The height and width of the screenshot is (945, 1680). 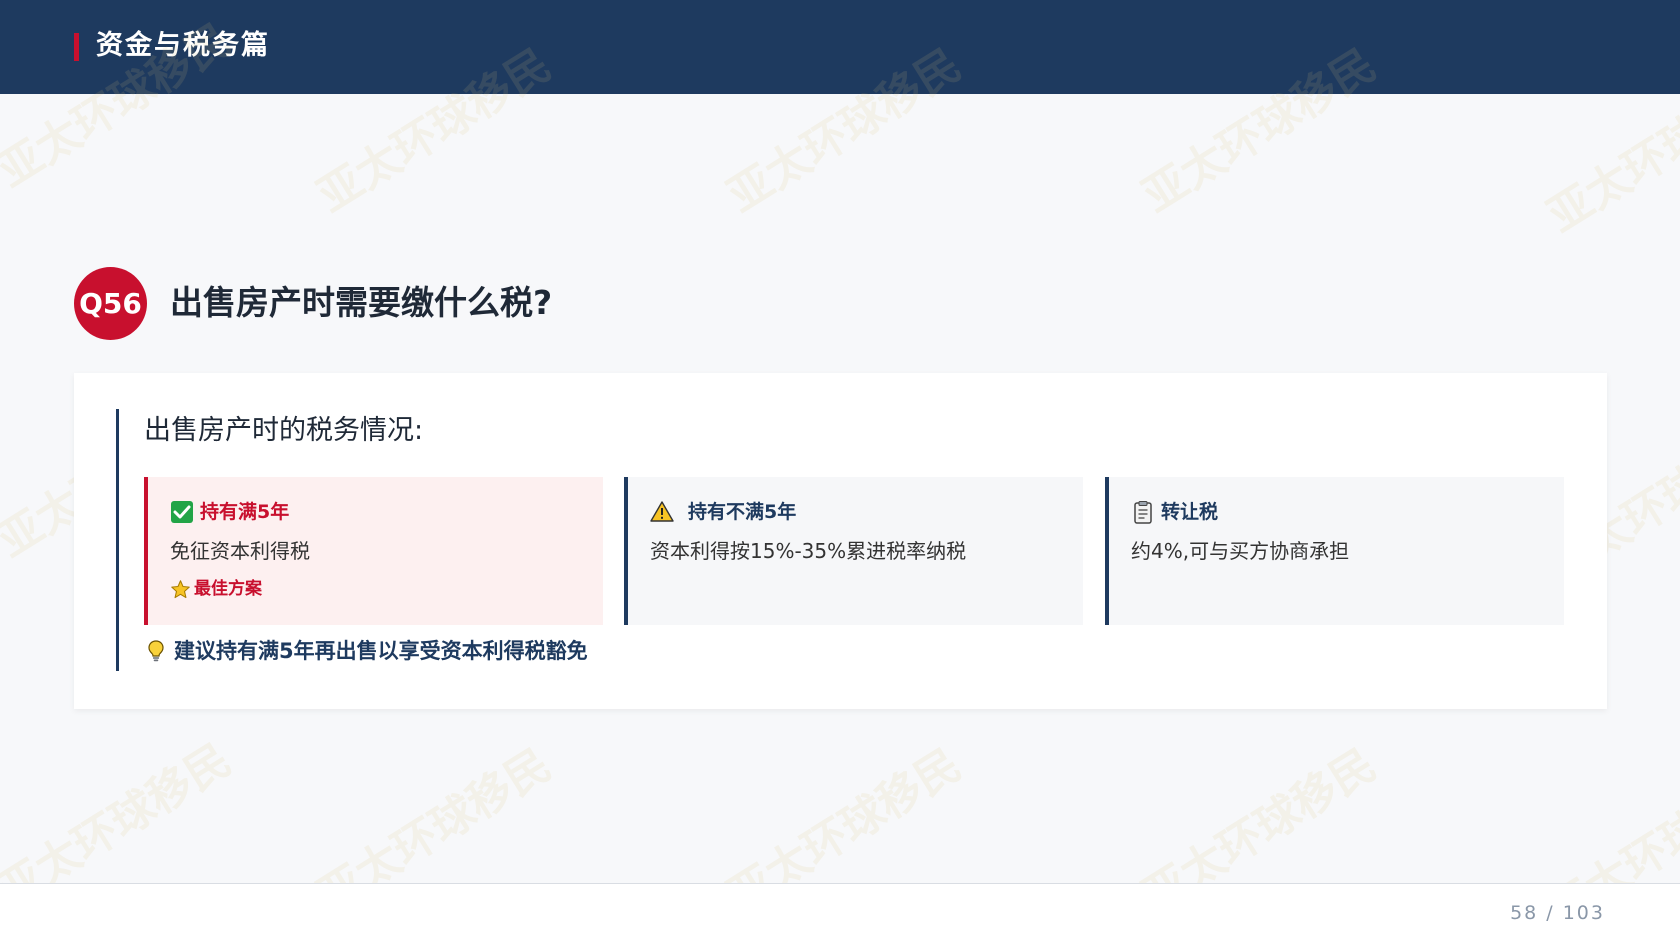 What do you see at coordinates (381, 651) in the screenshot?
I see `tip-text: 建议持有满5年再出售以享受资本利得税豁免` at bounding box center [381, 651].